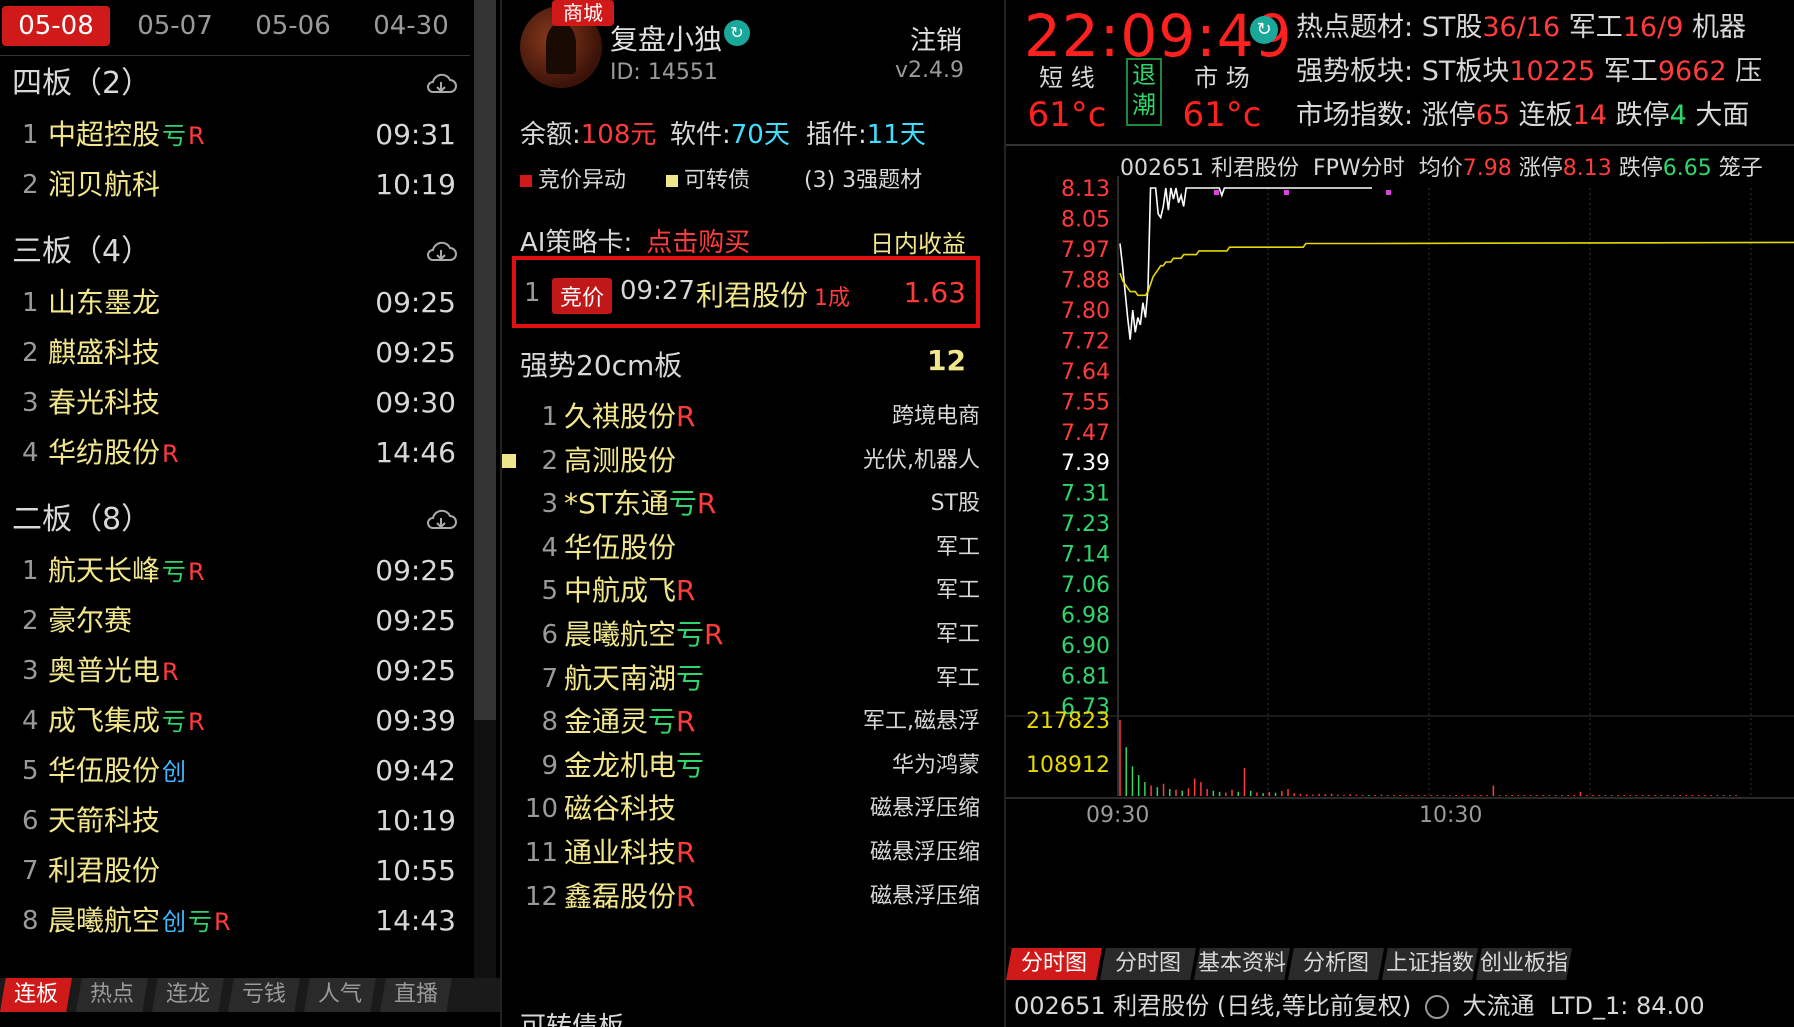  What do you see at coordinates (742, 766) in the screenshot?
I see `strong-row: 9 金龙机电亏 华为鸿蒙` at bounding box center [742, 766].